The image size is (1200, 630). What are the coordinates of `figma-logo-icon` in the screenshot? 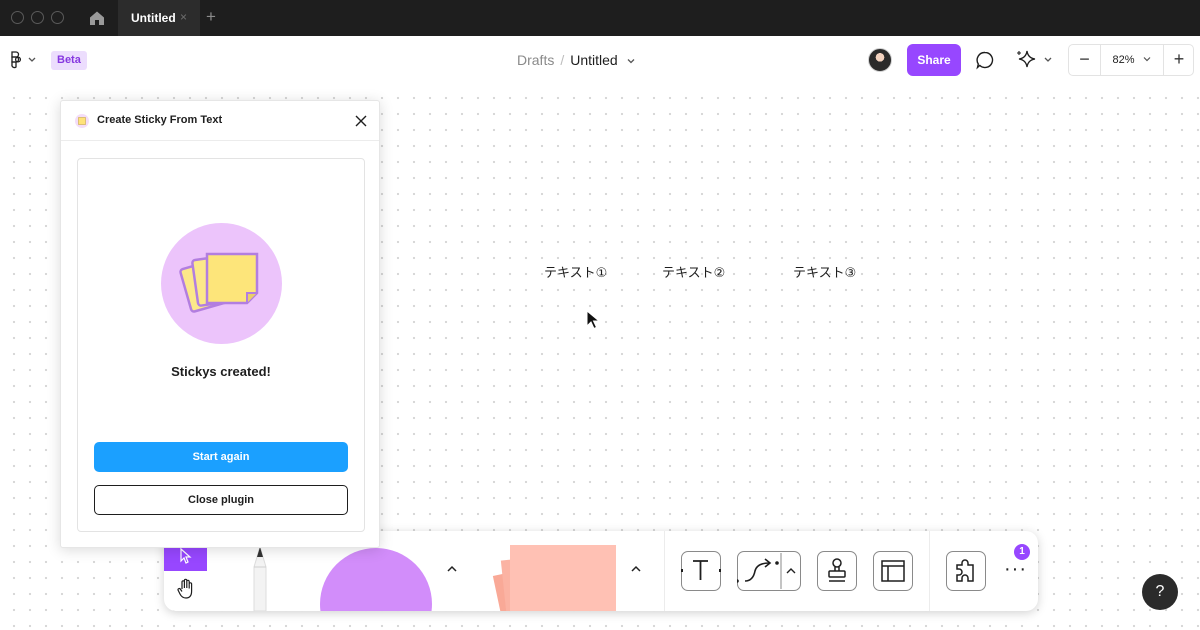 It's located at (23, 60).